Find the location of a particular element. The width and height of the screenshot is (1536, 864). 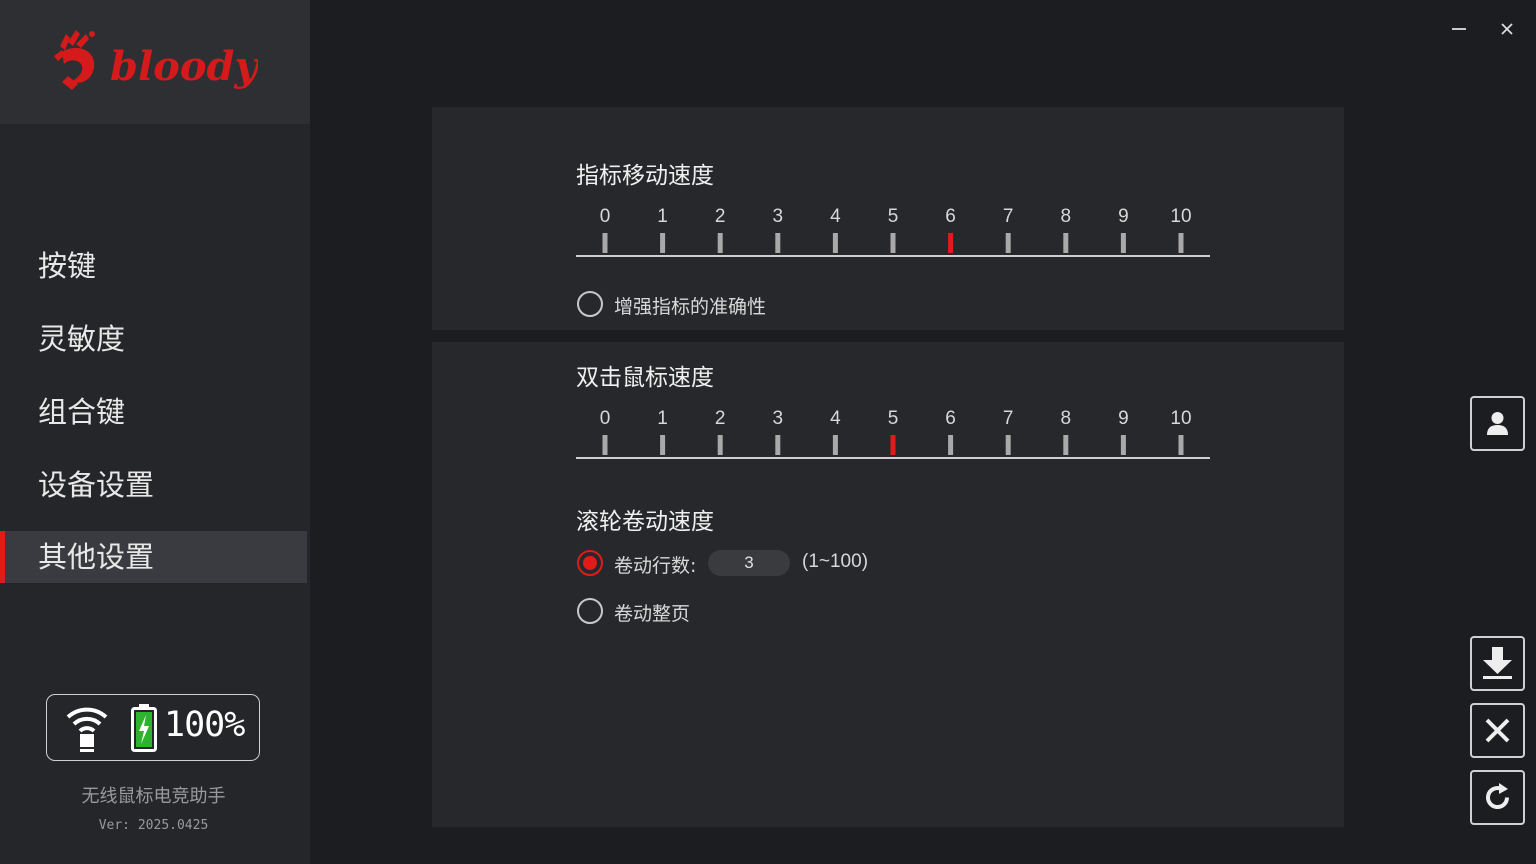

cancel-button is located at coordinates (1497, 730).